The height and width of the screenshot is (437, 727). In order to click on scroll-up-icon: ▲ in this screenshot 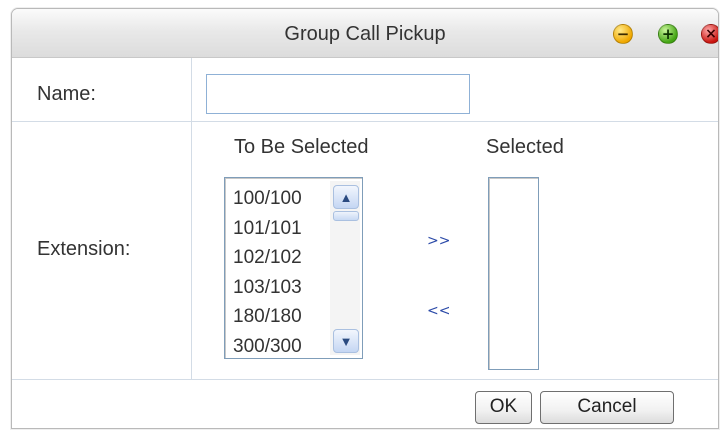, I will do `click(346, 197)`.